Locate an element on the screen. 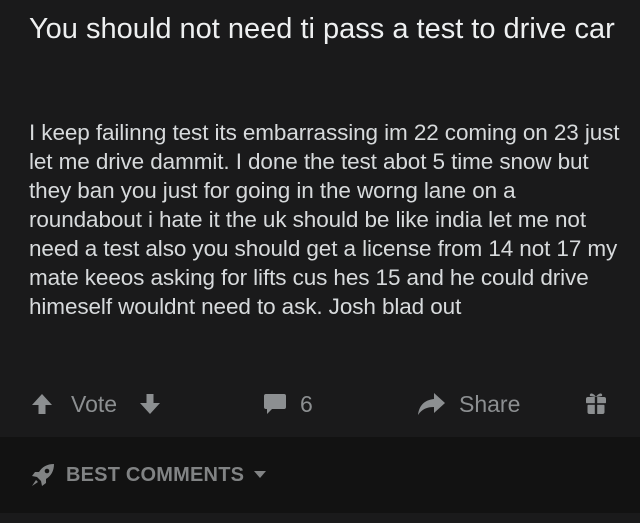 This screenshot has height=523, width=640. arrow-down-icon is located at coordinates (150, 404).